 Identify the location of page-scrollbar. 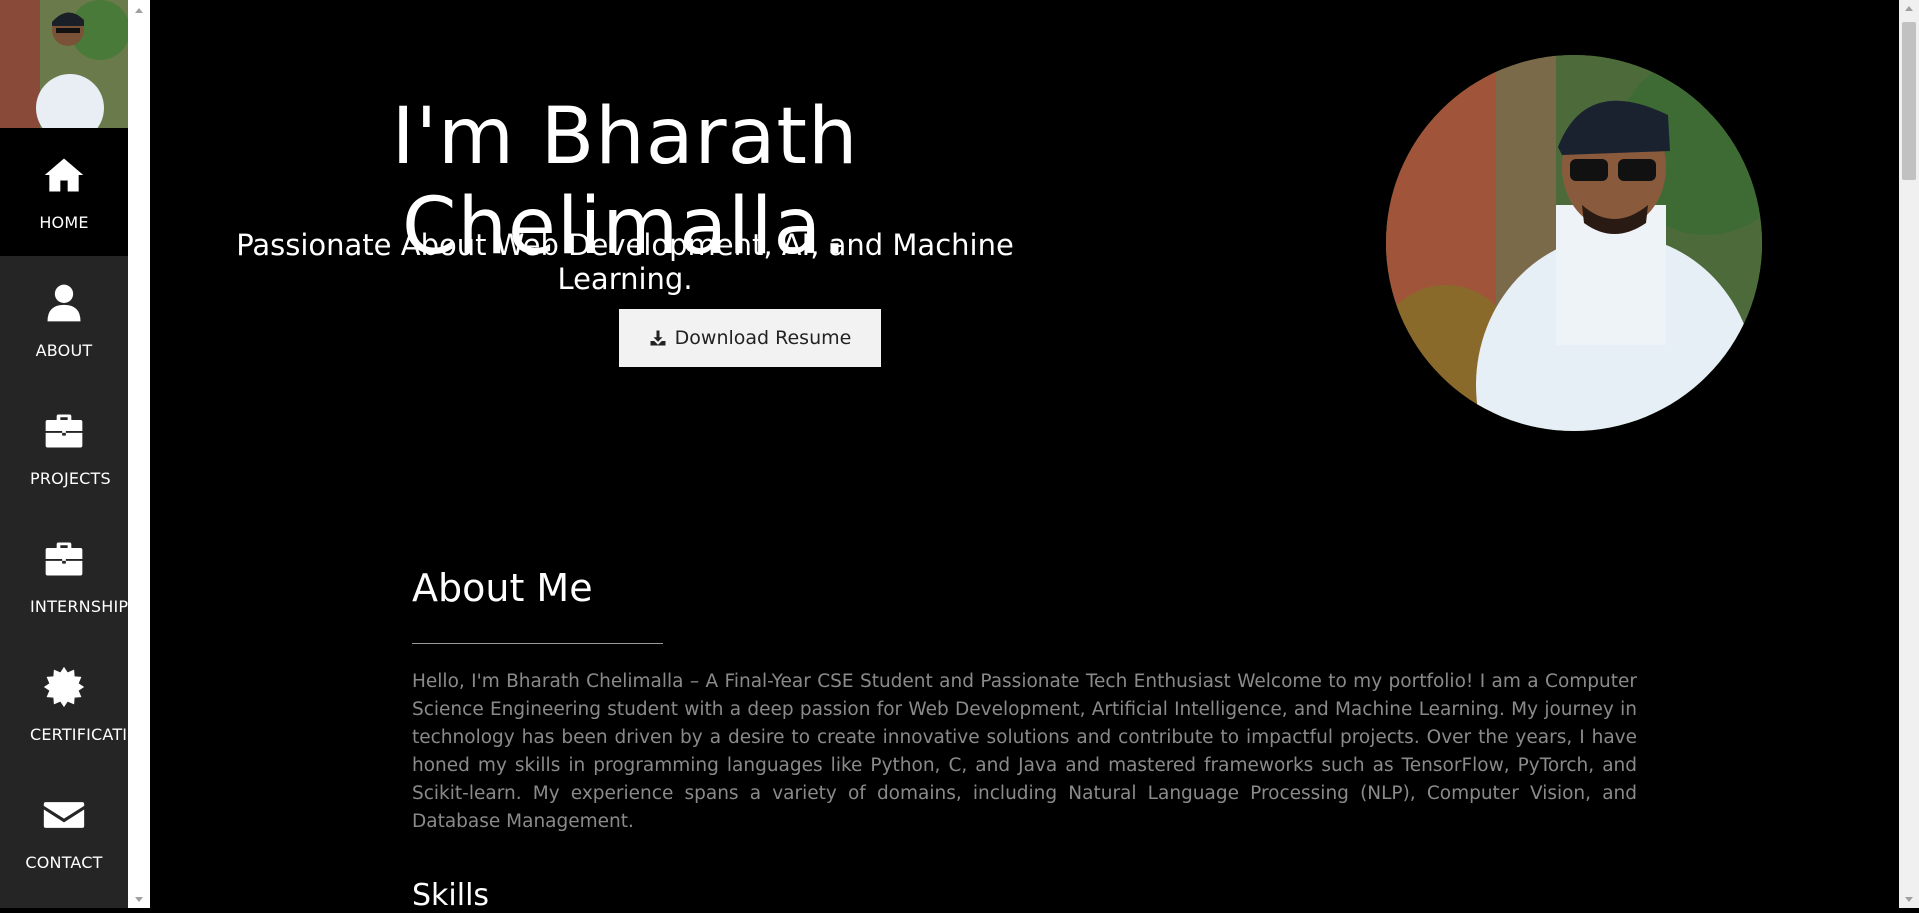
(1909, 454).